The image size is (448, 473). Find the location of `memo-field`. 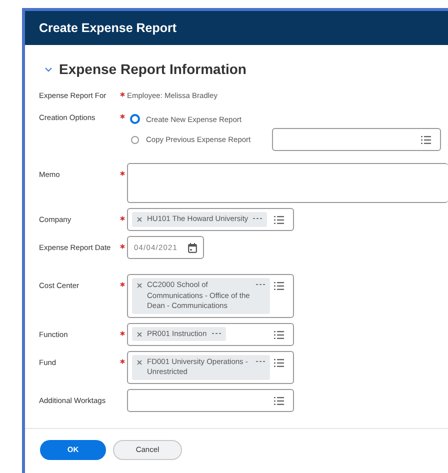

memo-field is located at coordinates (287, 183).